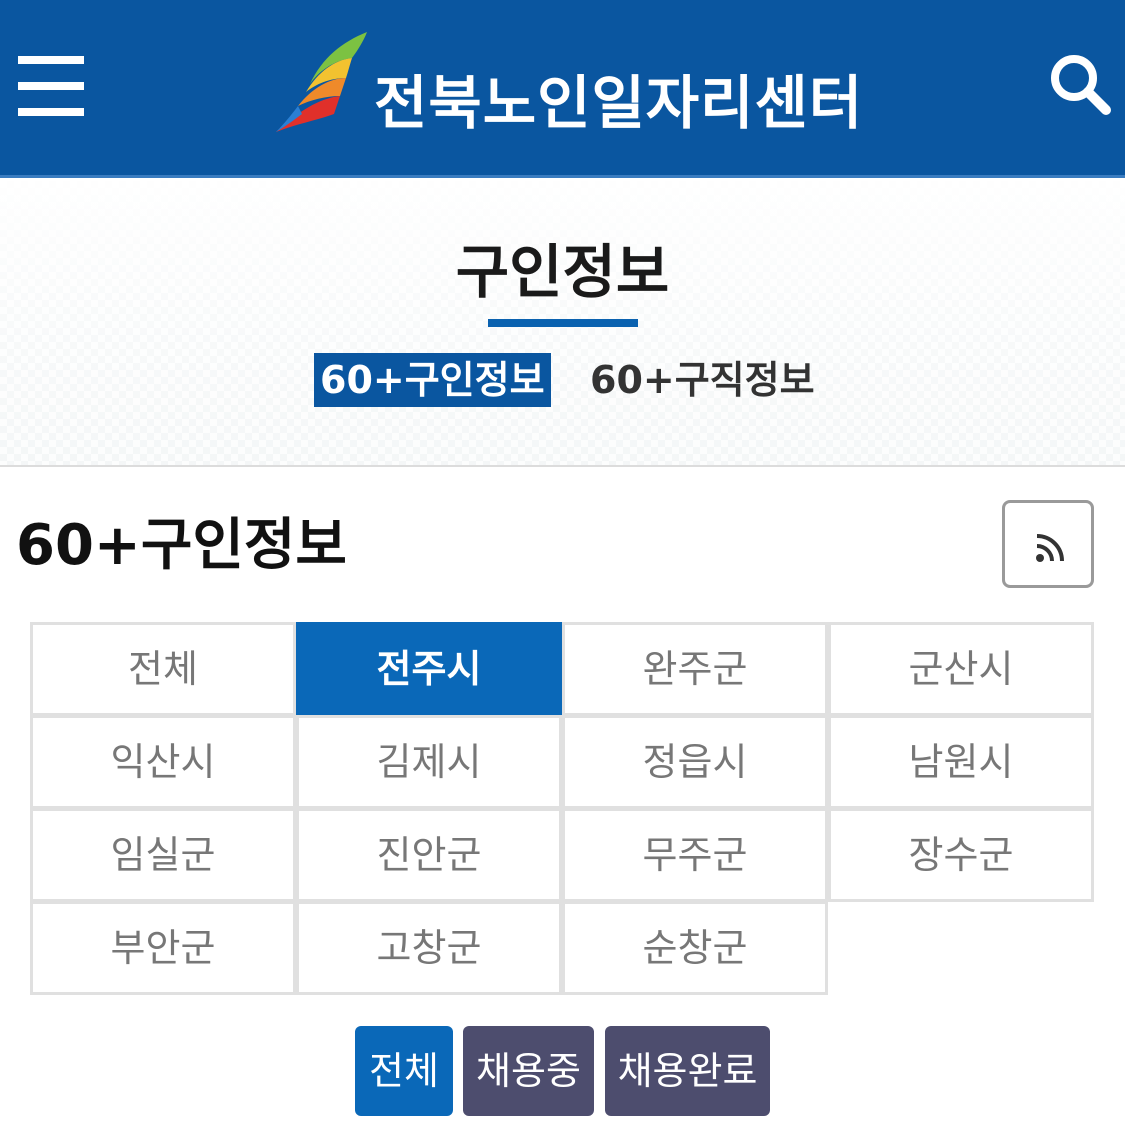 Image resolution: width=1125 pixels, height=1133 pixels. What do you see at coordinates (695, 948) in the screenshot?
I see `region-sunchang: 순창군` at bounding box center [695, 948].